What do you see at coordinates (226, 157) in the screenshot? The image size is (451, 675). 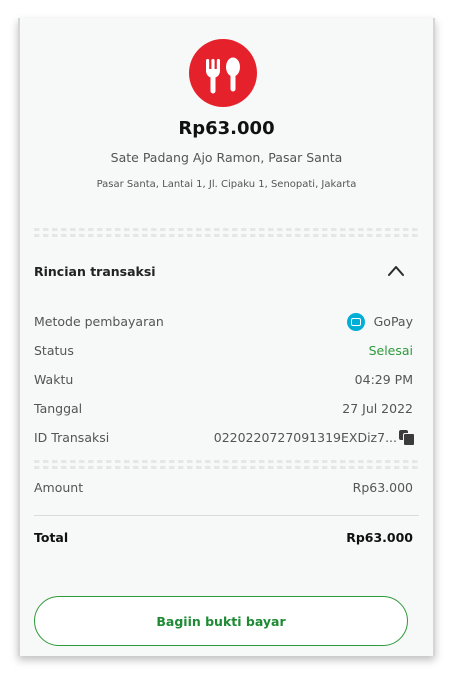 I see `merchant-name: Sate Padang Ajo Ramon, Pasar Santa` at bounding box center [226, 157].